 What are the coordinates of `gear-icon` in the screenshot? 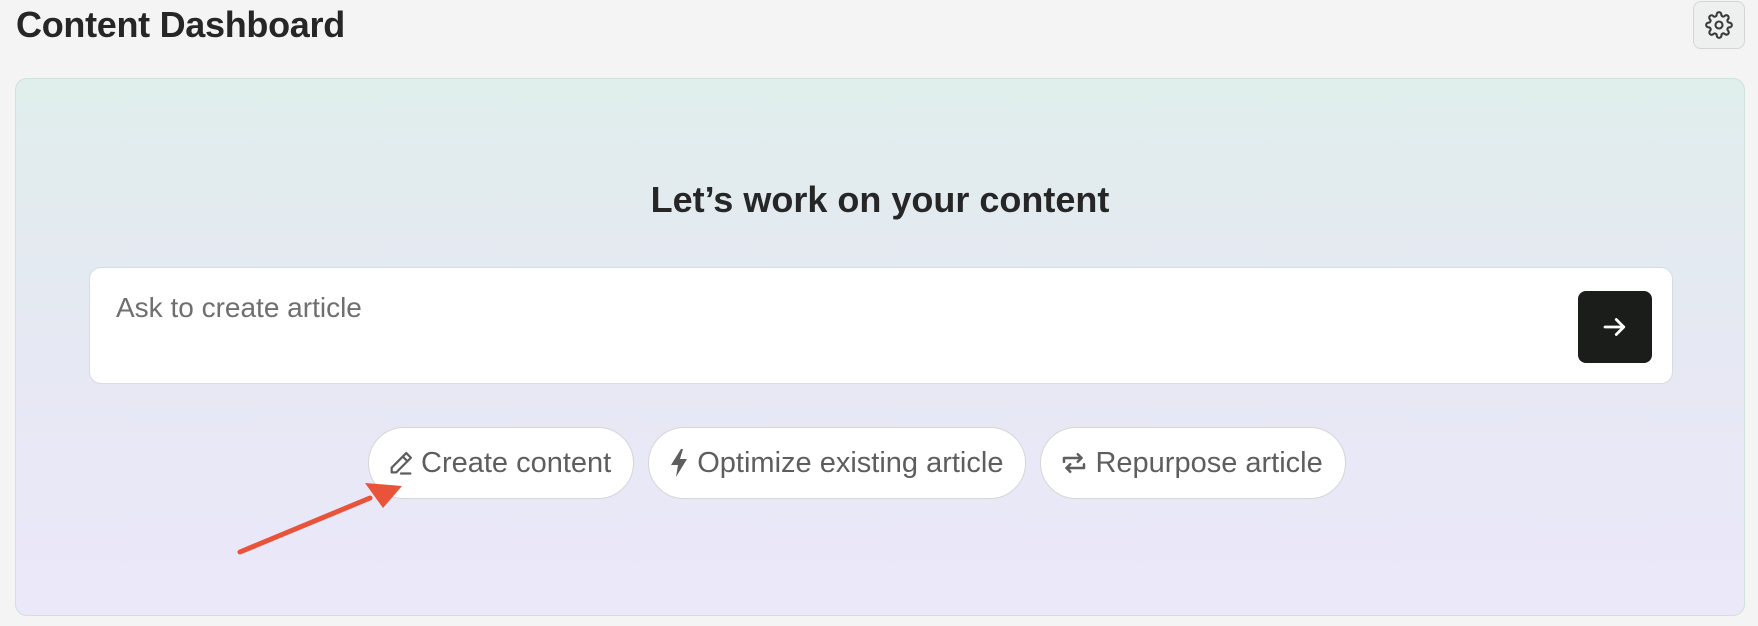 It's located at (1719, 25).